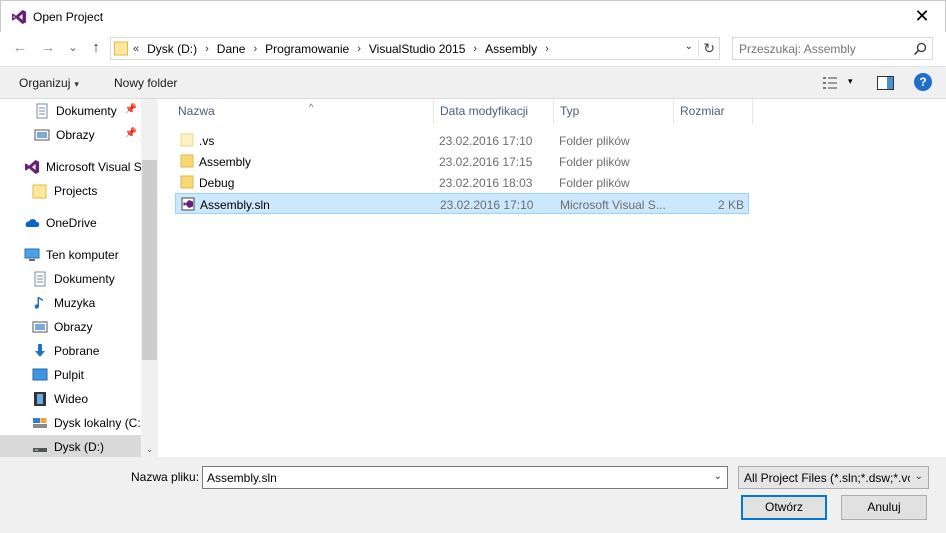 The image size is (946, 533). I want to click on filename-combobox: ⌄, so click(465, 477).